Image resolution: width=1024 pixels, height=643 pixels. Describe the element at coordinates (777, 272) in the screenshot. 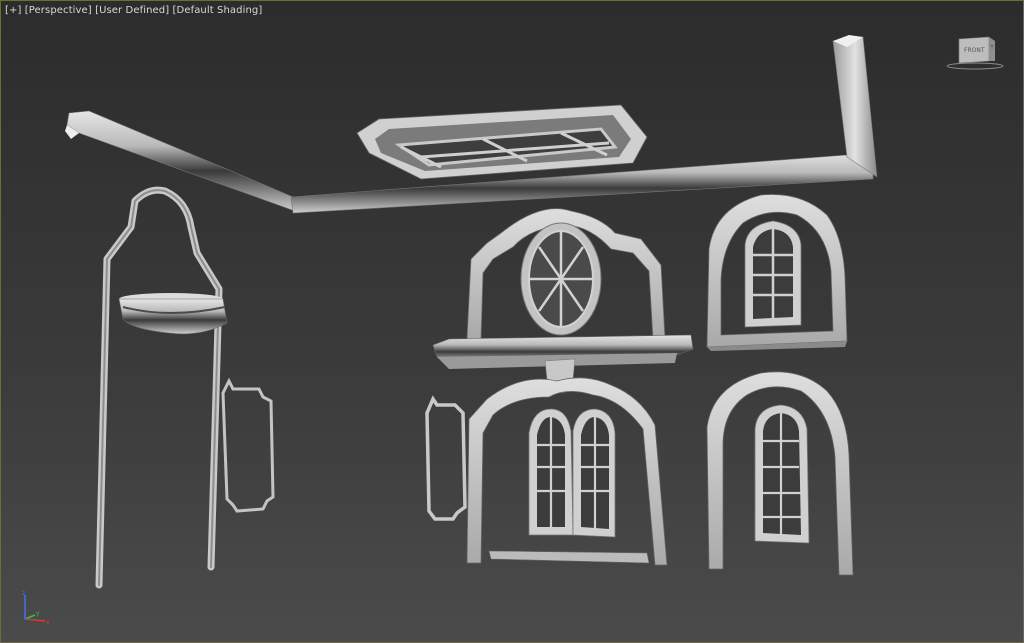

I see `upper-right-arch-window` at that location.